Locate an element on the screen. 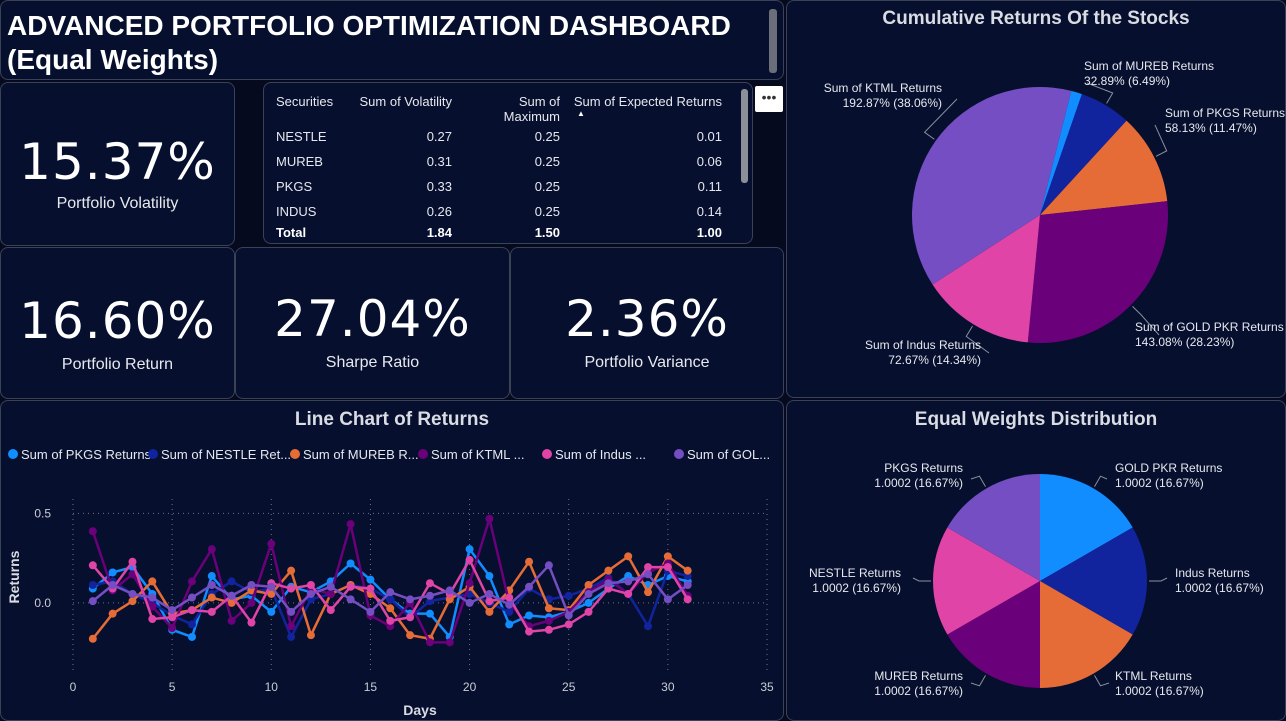 The height and width of the screenshot is (721, 1286). col-header-volatility: Sum of Volatility is located at coordinates (401, 107).